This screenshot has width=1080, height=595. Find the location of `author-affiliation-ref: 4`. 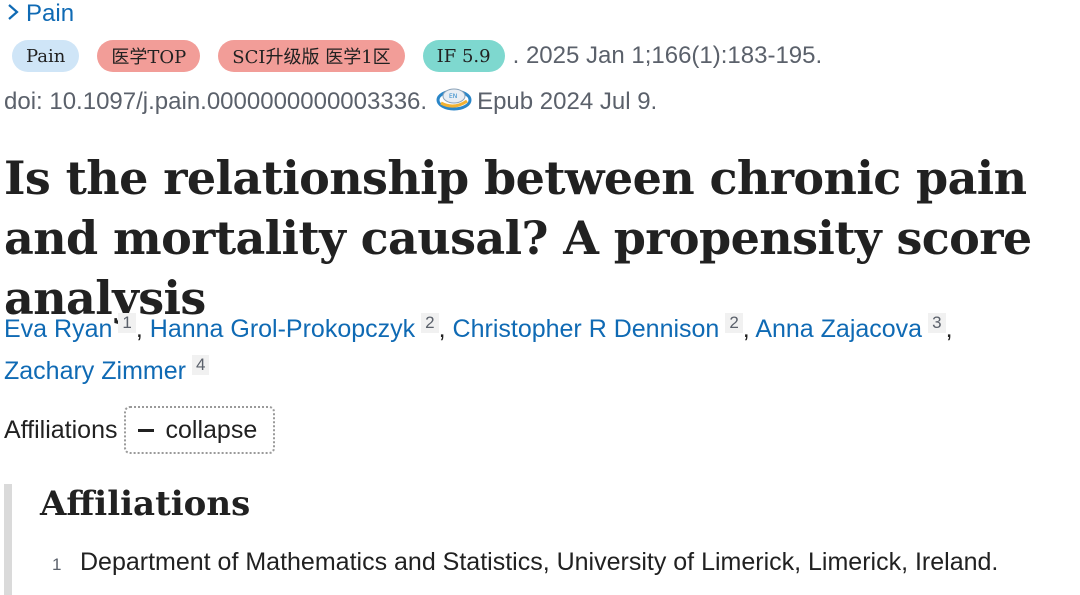

author-affiliation-ref: 4 is located at coordinates (200, 365).